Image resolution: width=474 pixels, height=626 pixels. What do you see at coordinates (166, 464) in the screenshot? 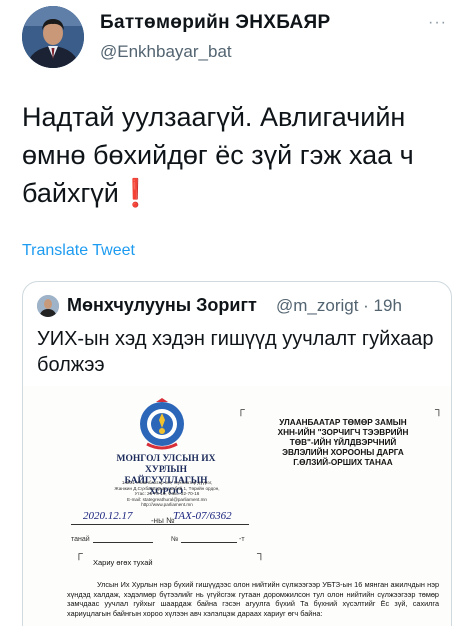
I see `org-line-1: МОНГОЛ УЛСЫН ИХ ХУРЛЫН` at bounding box center [166, 464].